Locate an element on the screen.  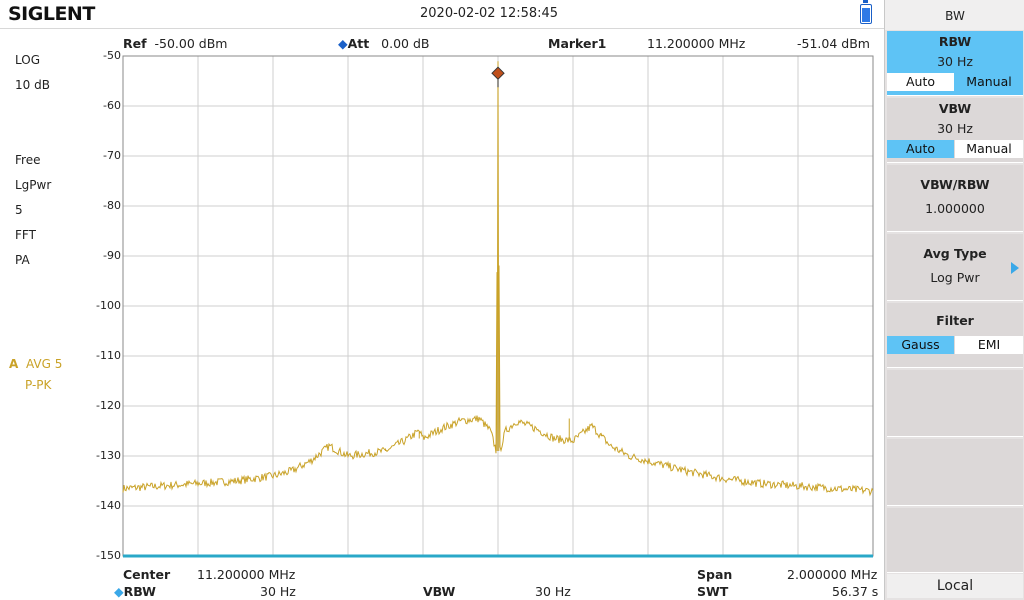
vbw-manual-option: Manual is located at coordinates (989, 149).